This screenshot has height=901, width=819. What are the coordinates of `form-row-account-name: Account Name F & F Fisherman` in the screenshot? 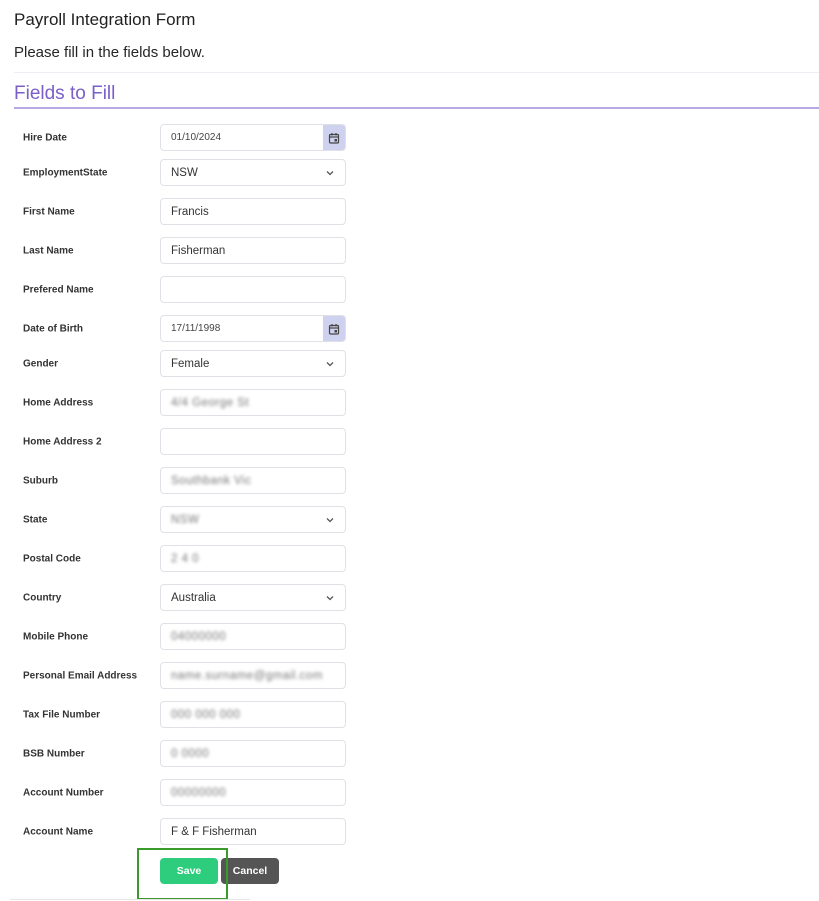 It's located at (180, 832).